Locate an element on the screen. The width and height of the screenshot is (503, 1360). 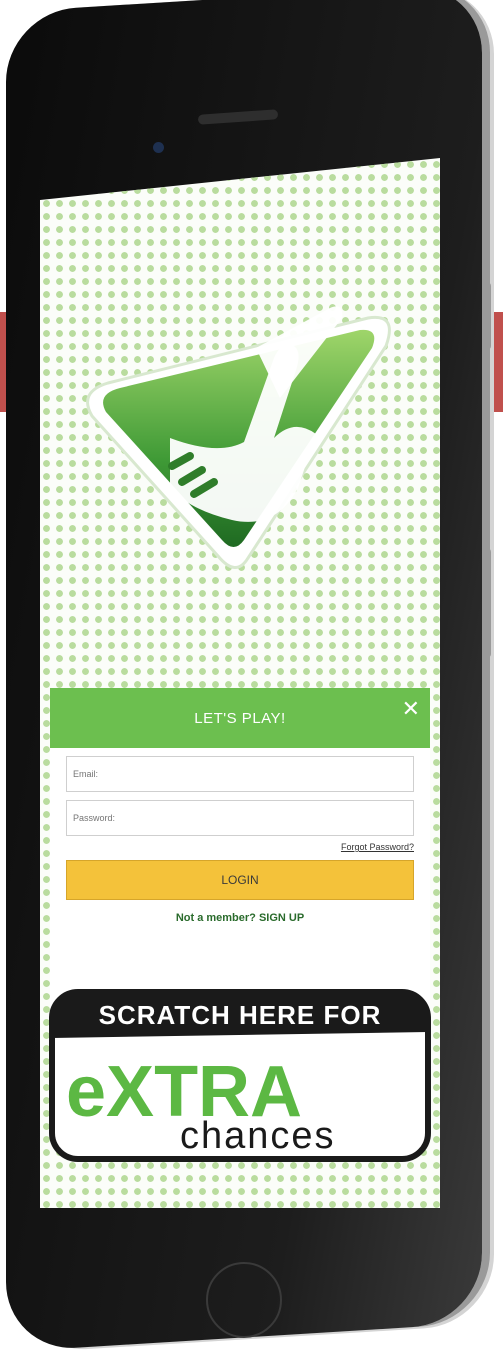
scratch-text: SCRATCH HERE FOR is located at coordinates (240, 1015).